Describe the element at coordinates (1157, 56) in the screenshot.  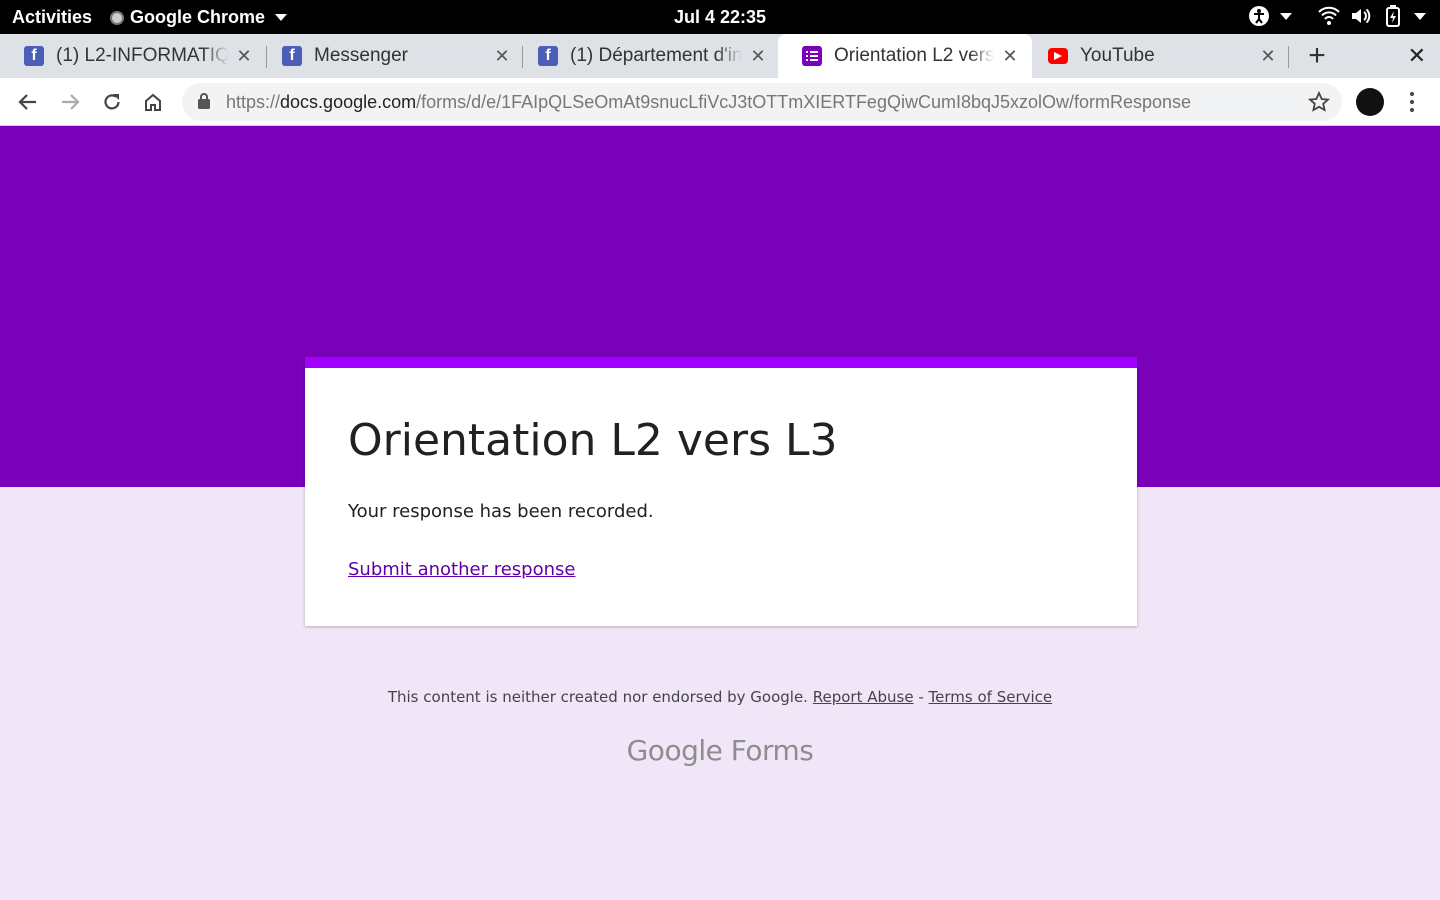
I see `tab-youtube: YouTube ✕` at that location.